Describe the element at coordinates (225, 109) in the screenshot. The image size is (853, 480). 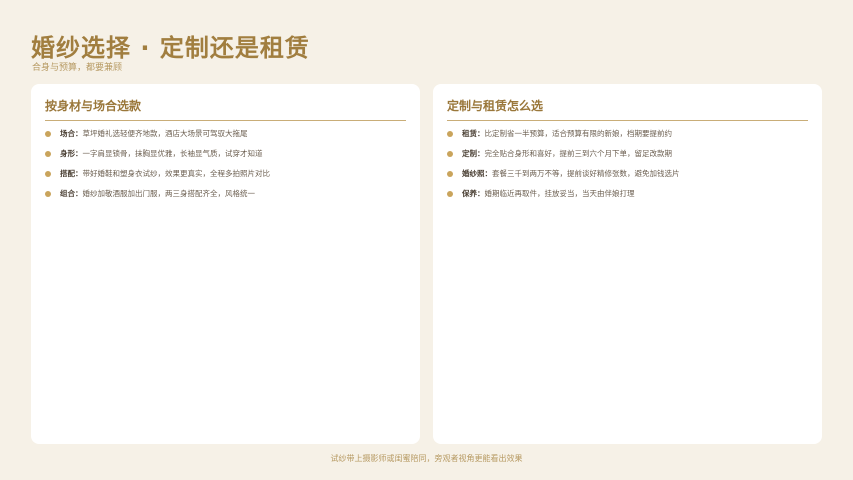
I see `card-title: 按身材与场合选款` at that location.